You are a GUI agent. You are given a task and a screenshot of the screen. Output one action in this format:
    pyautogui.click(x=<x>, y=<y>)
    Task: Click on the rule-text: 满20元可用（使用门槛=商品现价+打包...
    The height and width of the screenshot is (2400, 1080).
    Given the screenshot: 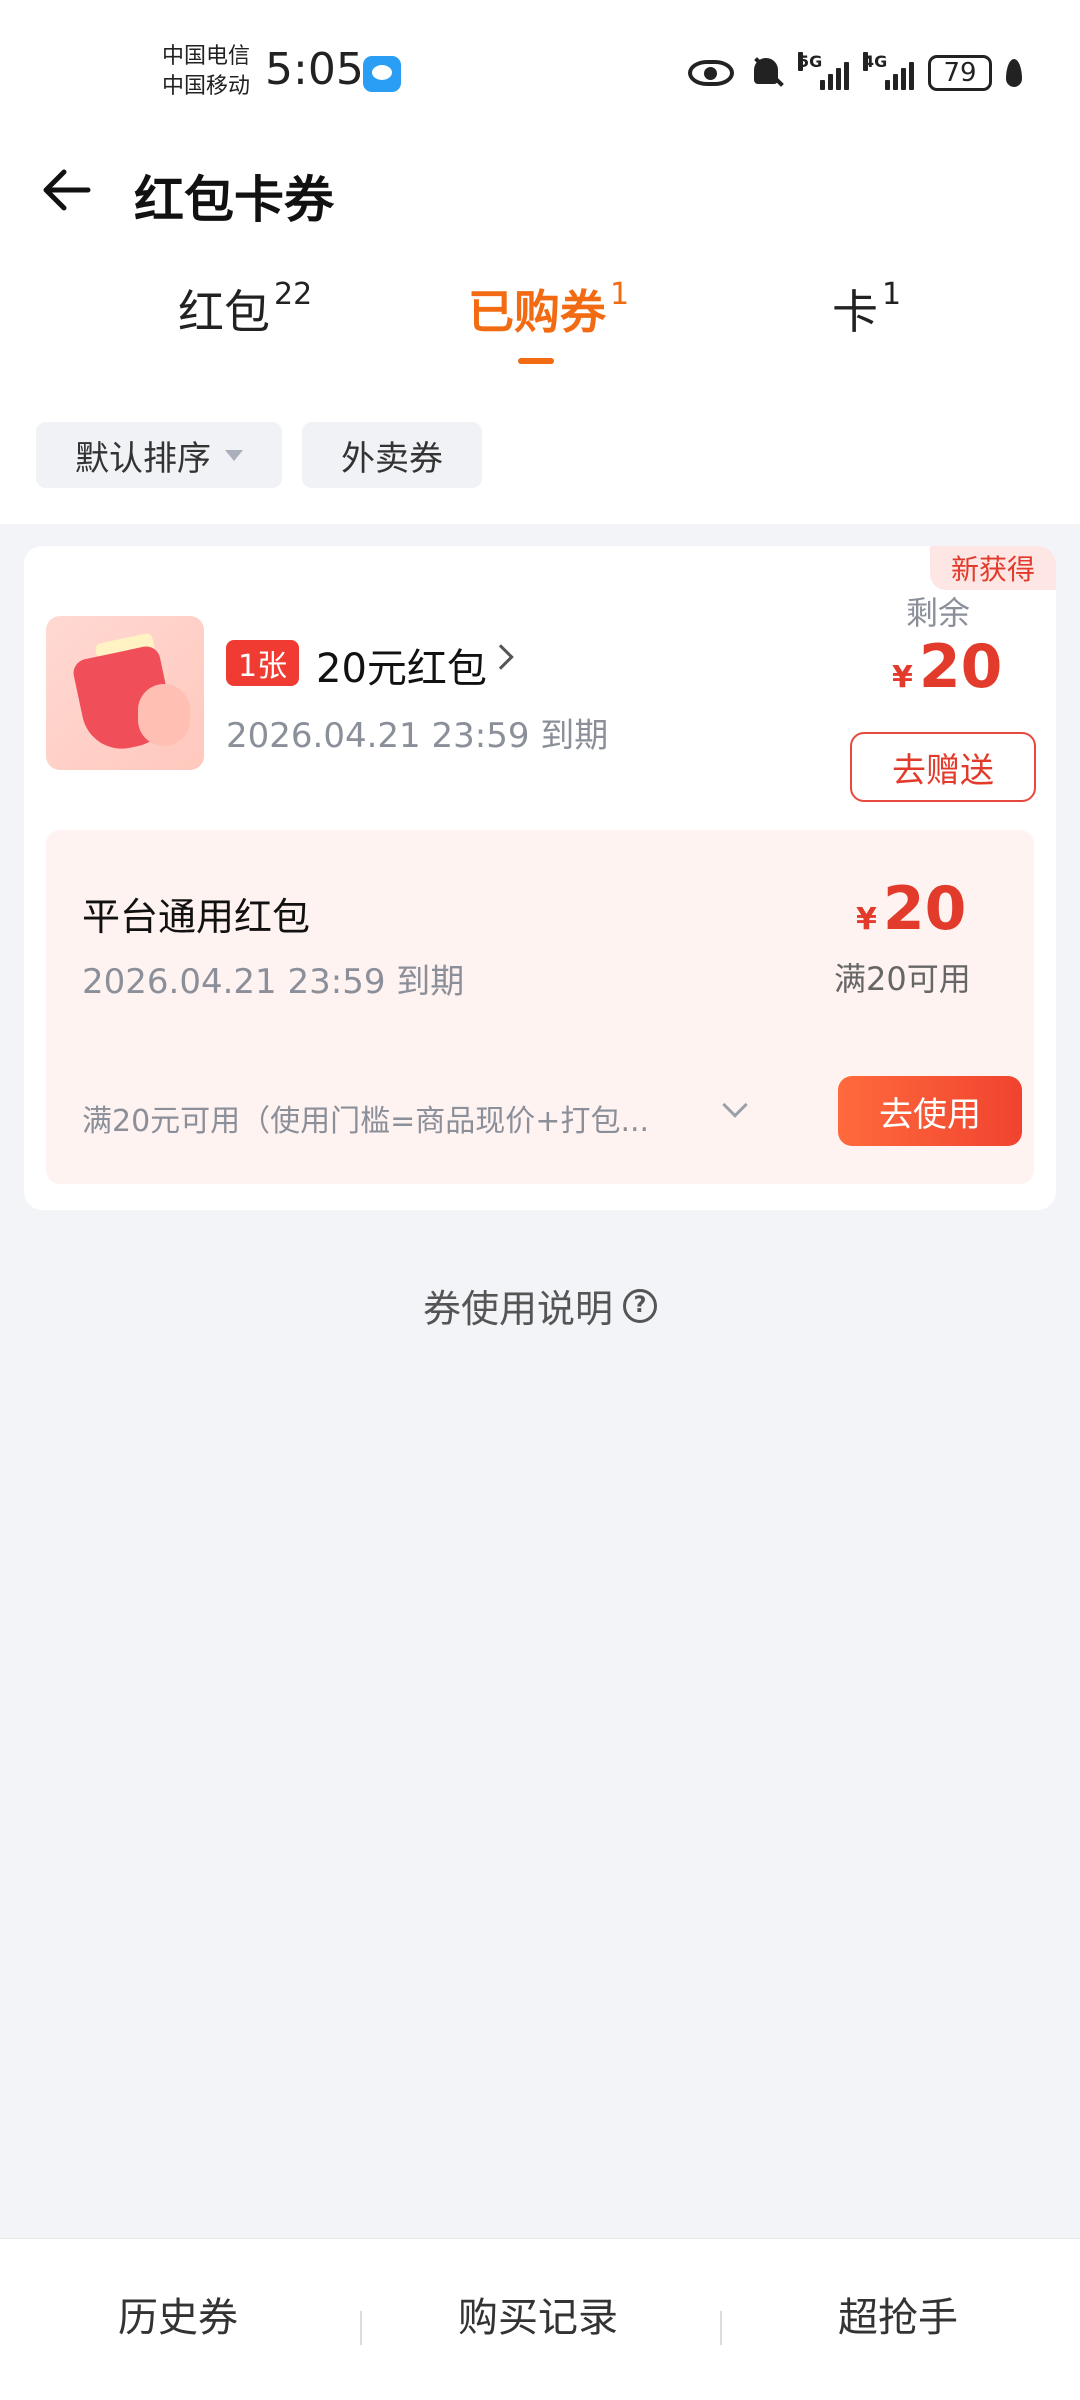 What is the action you would take?
    pyautogui.click(x=366, y=1121)
    